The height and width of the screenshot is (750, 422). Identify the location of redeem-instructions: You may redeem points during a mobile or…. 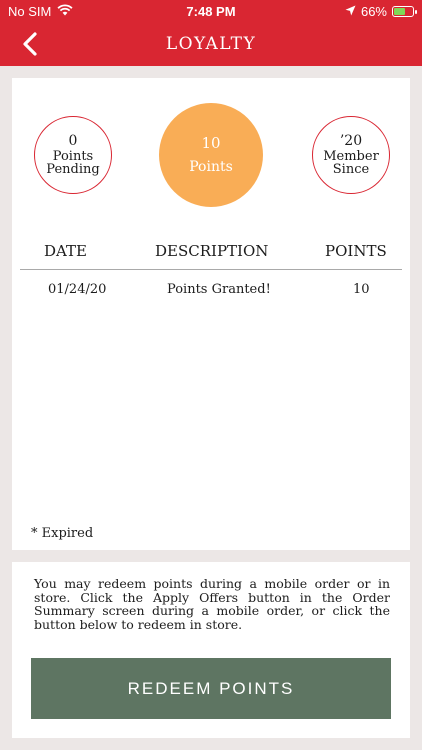
(212, 604).